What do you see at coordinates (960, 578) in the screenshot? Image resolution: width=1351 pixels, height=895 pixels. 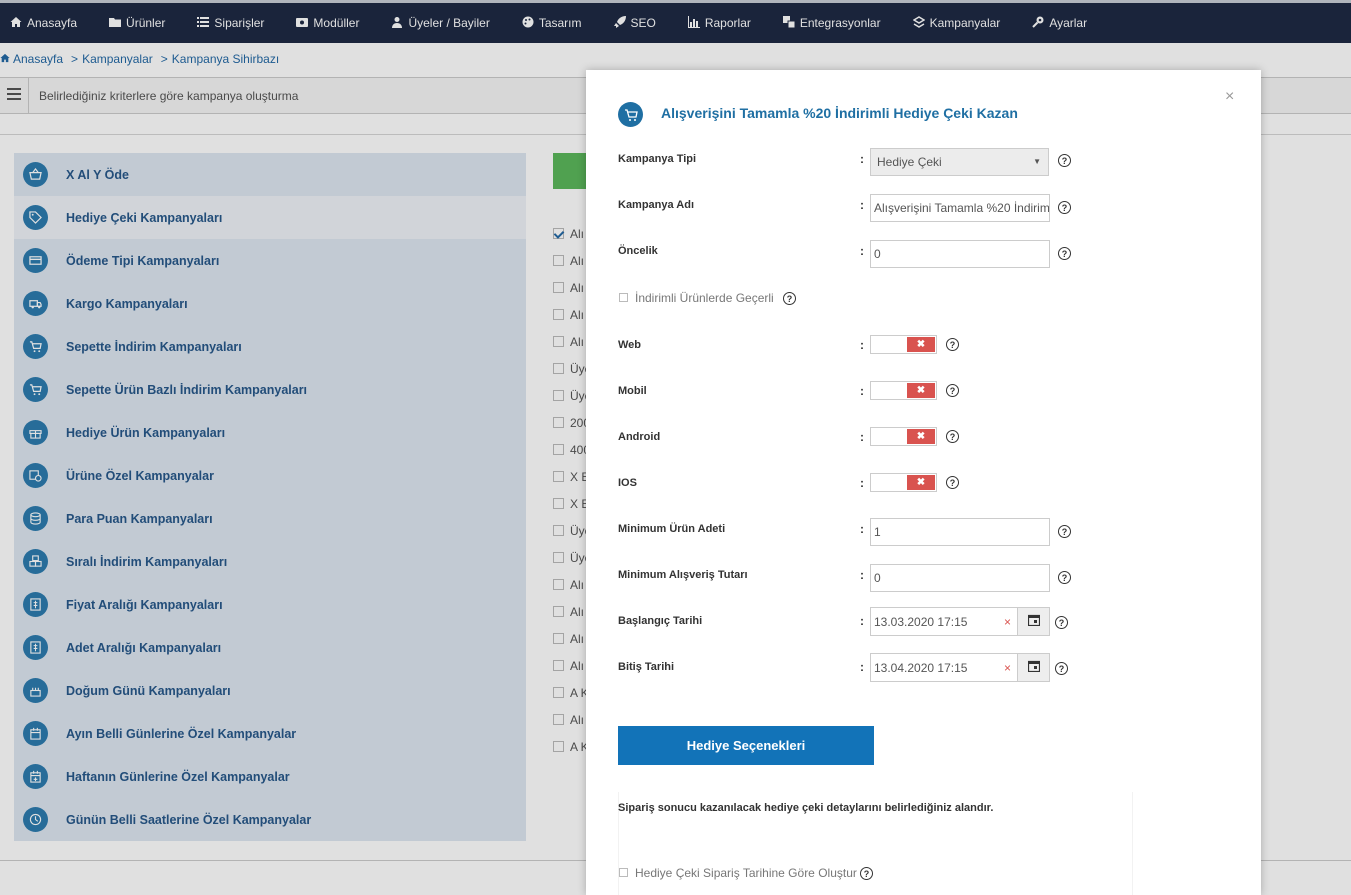 I see `min-amount-input: 0` at bounding box center [960, 578].